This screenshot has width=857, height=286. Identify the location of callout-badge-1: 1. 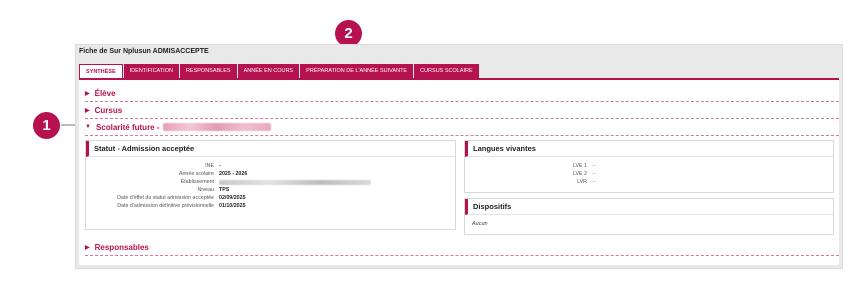
(46, 125).